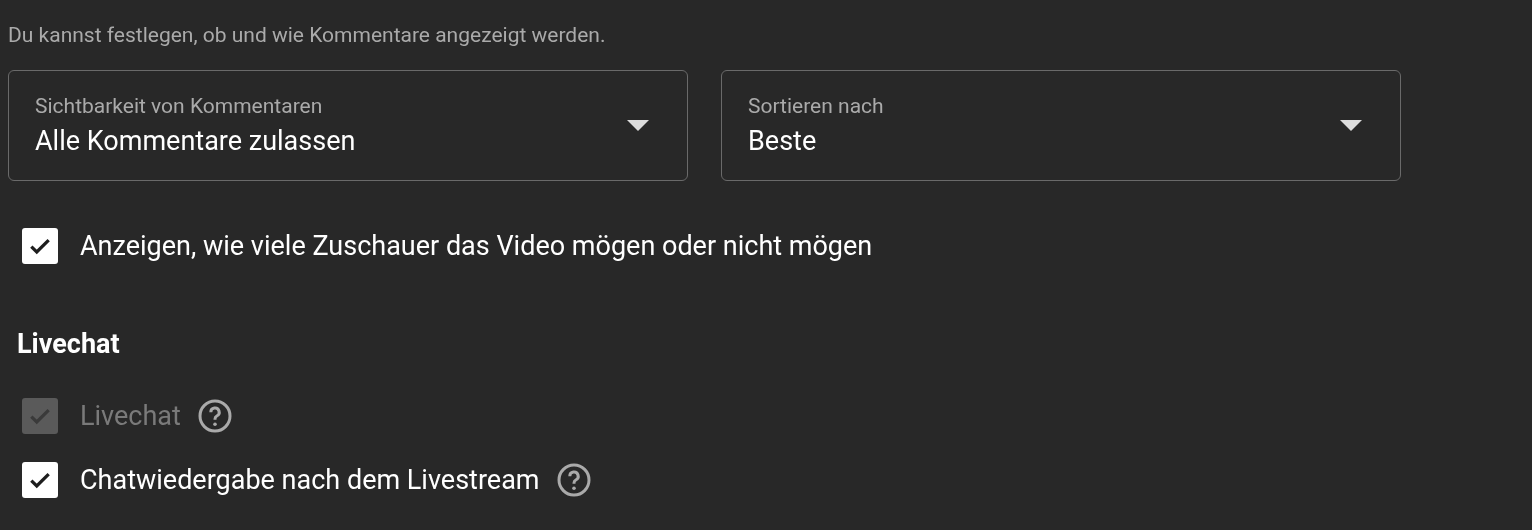 Image resolution: width=1532 pixels, height=530 pixels. What do you see at coordinates (1061, 125) in the screenshot?
I see `dropdown: Sortieren nach Beste` at bounding box center [1061, 125].